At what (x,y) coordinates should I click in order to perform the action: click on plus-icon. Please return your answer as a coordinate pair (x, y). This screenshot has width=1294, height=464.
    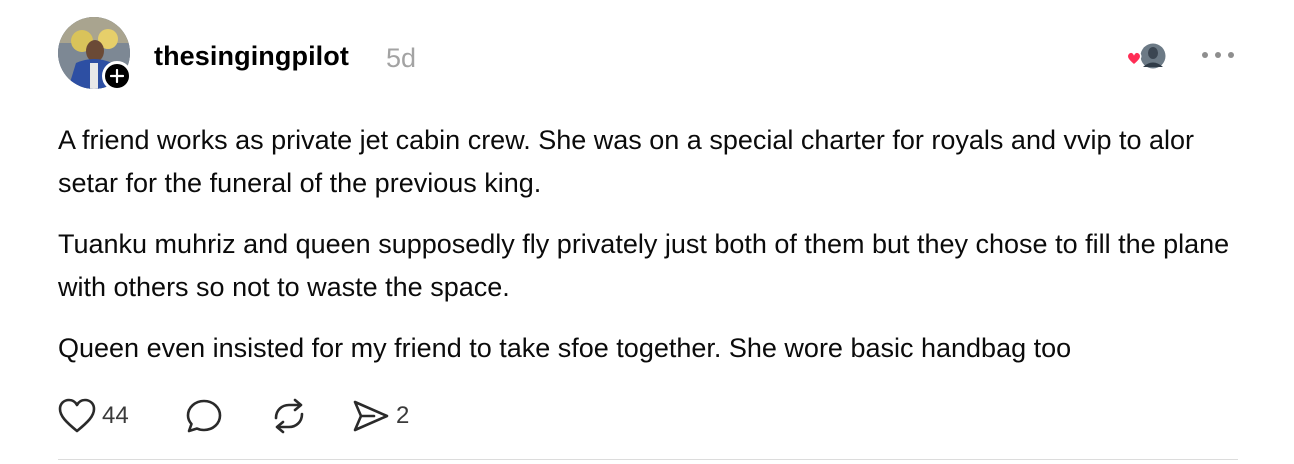
    Looking at the image, I should click on (117, 76).